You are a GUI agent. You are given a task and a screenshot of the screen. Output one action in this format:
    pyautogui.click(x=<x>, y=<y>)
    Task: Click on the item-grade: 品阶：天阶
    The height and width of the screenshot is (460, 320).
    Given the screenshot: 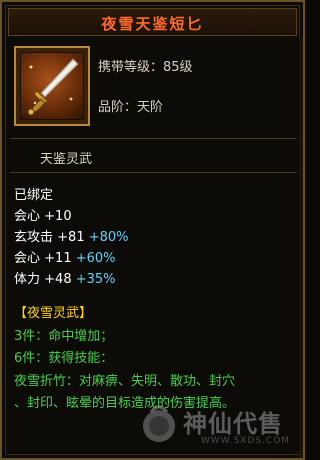 What is the action you would take?
    pyautogui.click(x=131, y=107)
    